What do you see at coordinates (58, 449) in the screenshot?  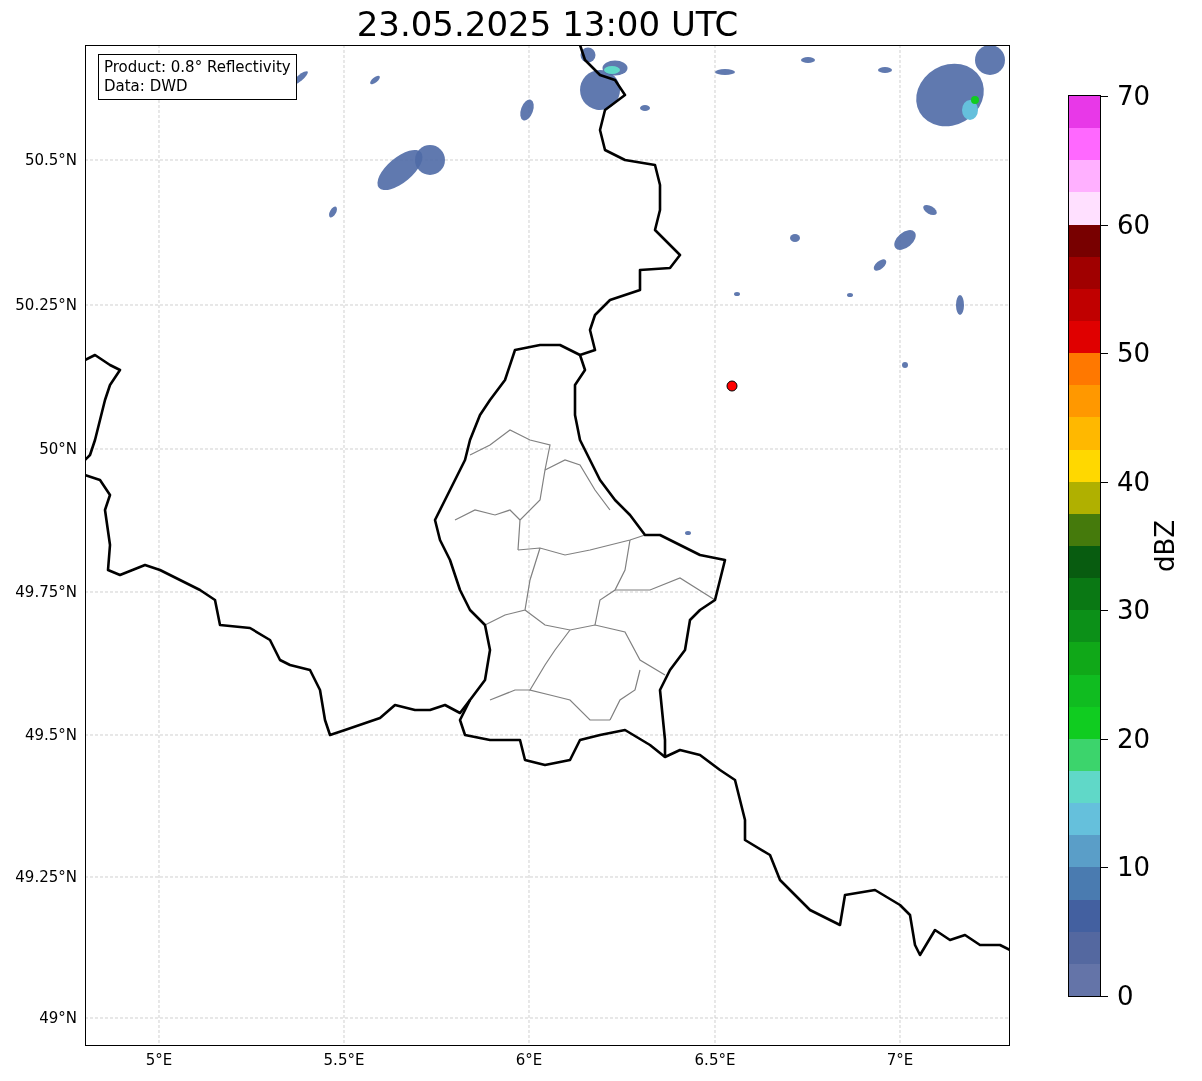 I see `latitude-label: 50°N` at bounding box center [58, 449].